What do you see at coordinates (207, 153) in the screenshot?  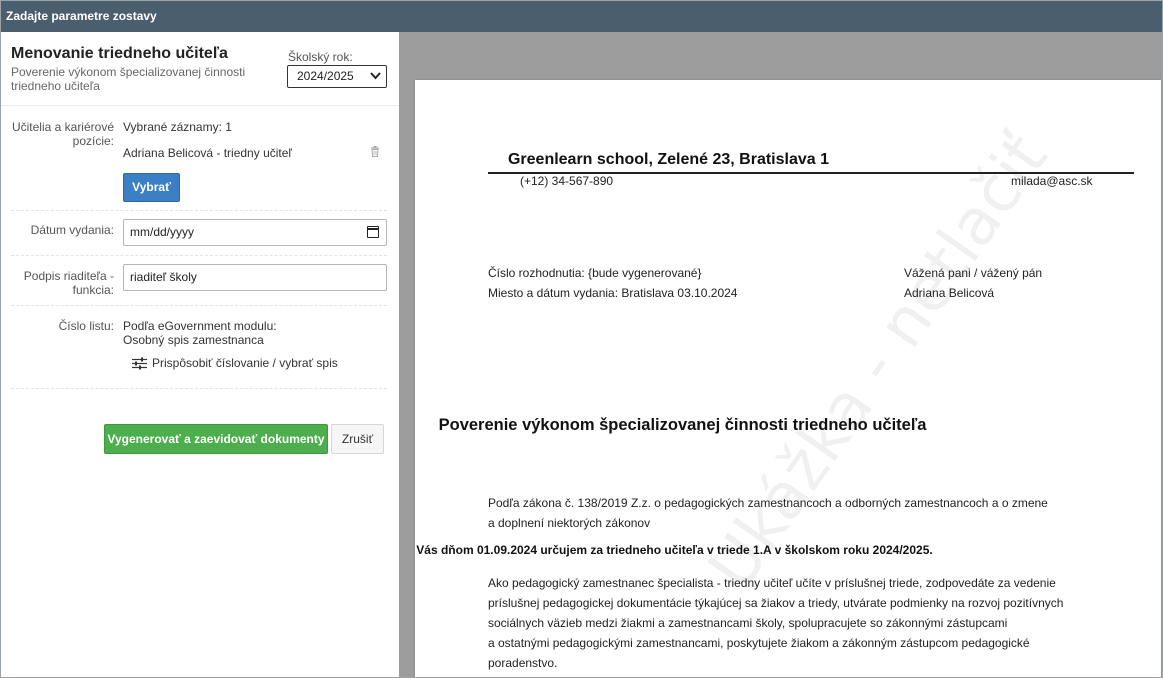 I see `selected-teacher: Adriana Belicová - triedny učiteľ` at bounding box center [207, 153].